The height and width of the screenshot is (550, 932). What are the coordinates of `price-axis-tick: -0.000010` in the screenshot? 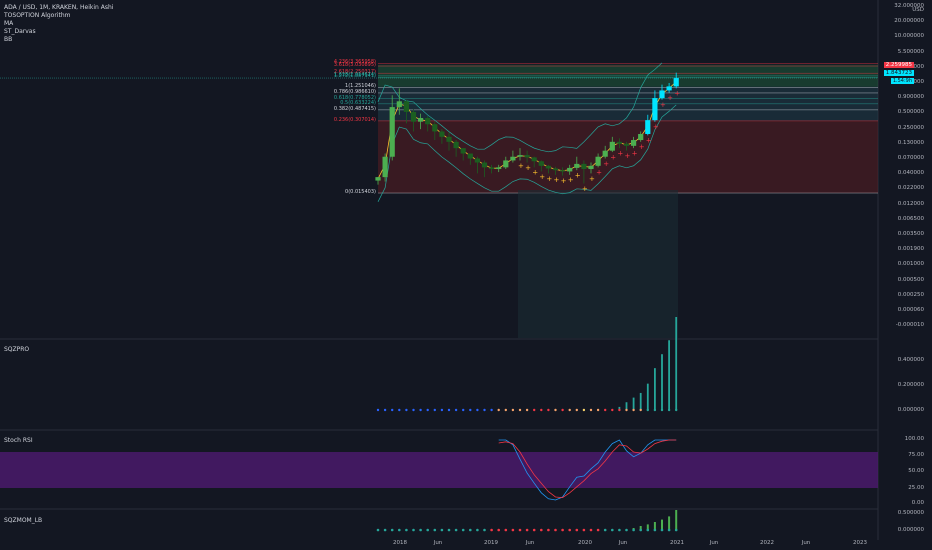 It's located at (909, 325).